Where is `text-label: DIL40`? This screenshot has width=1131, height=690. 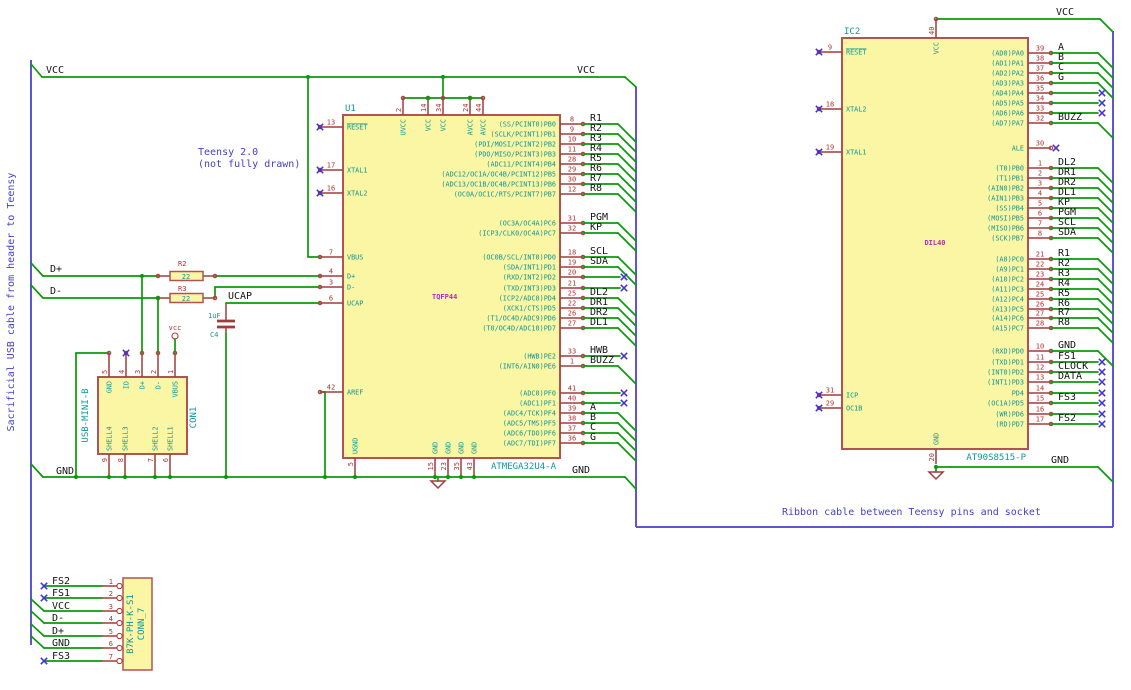 text-label: DIL40 is located at coordinates (934, 243).